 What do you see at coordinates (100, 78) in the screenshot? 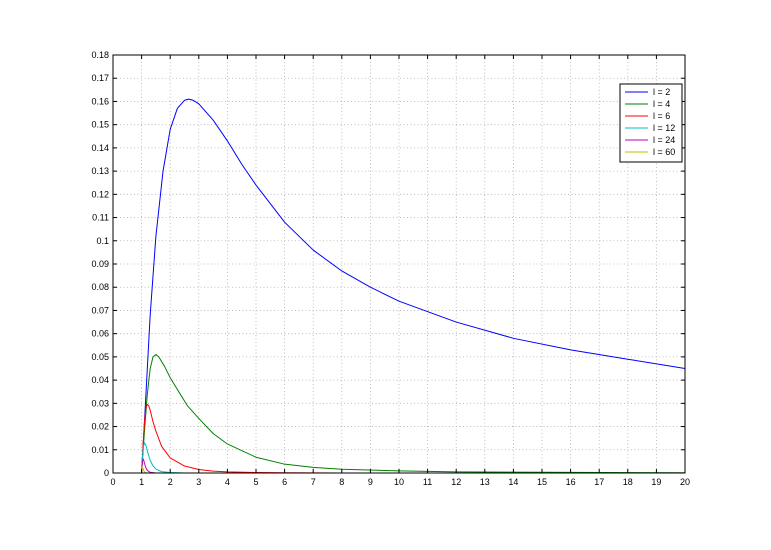
I see `y-tick-label: 0.17` at bounding box center [100, 78].